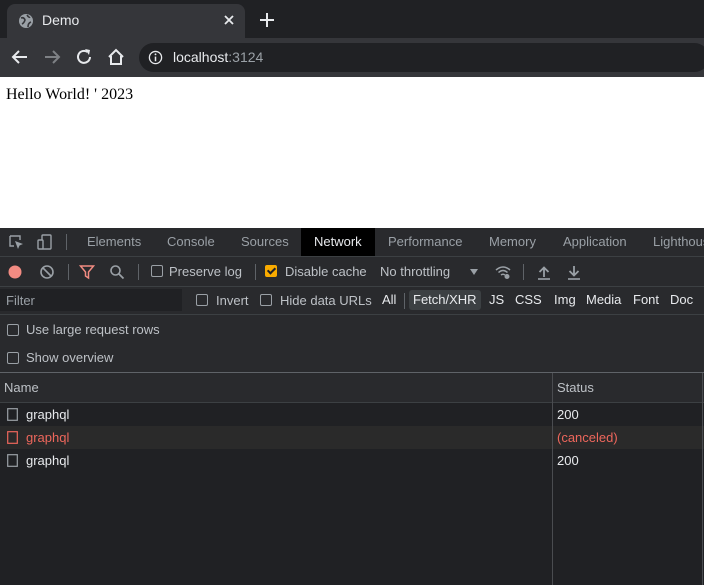  I want to click on search-icon, so click(117, 272).